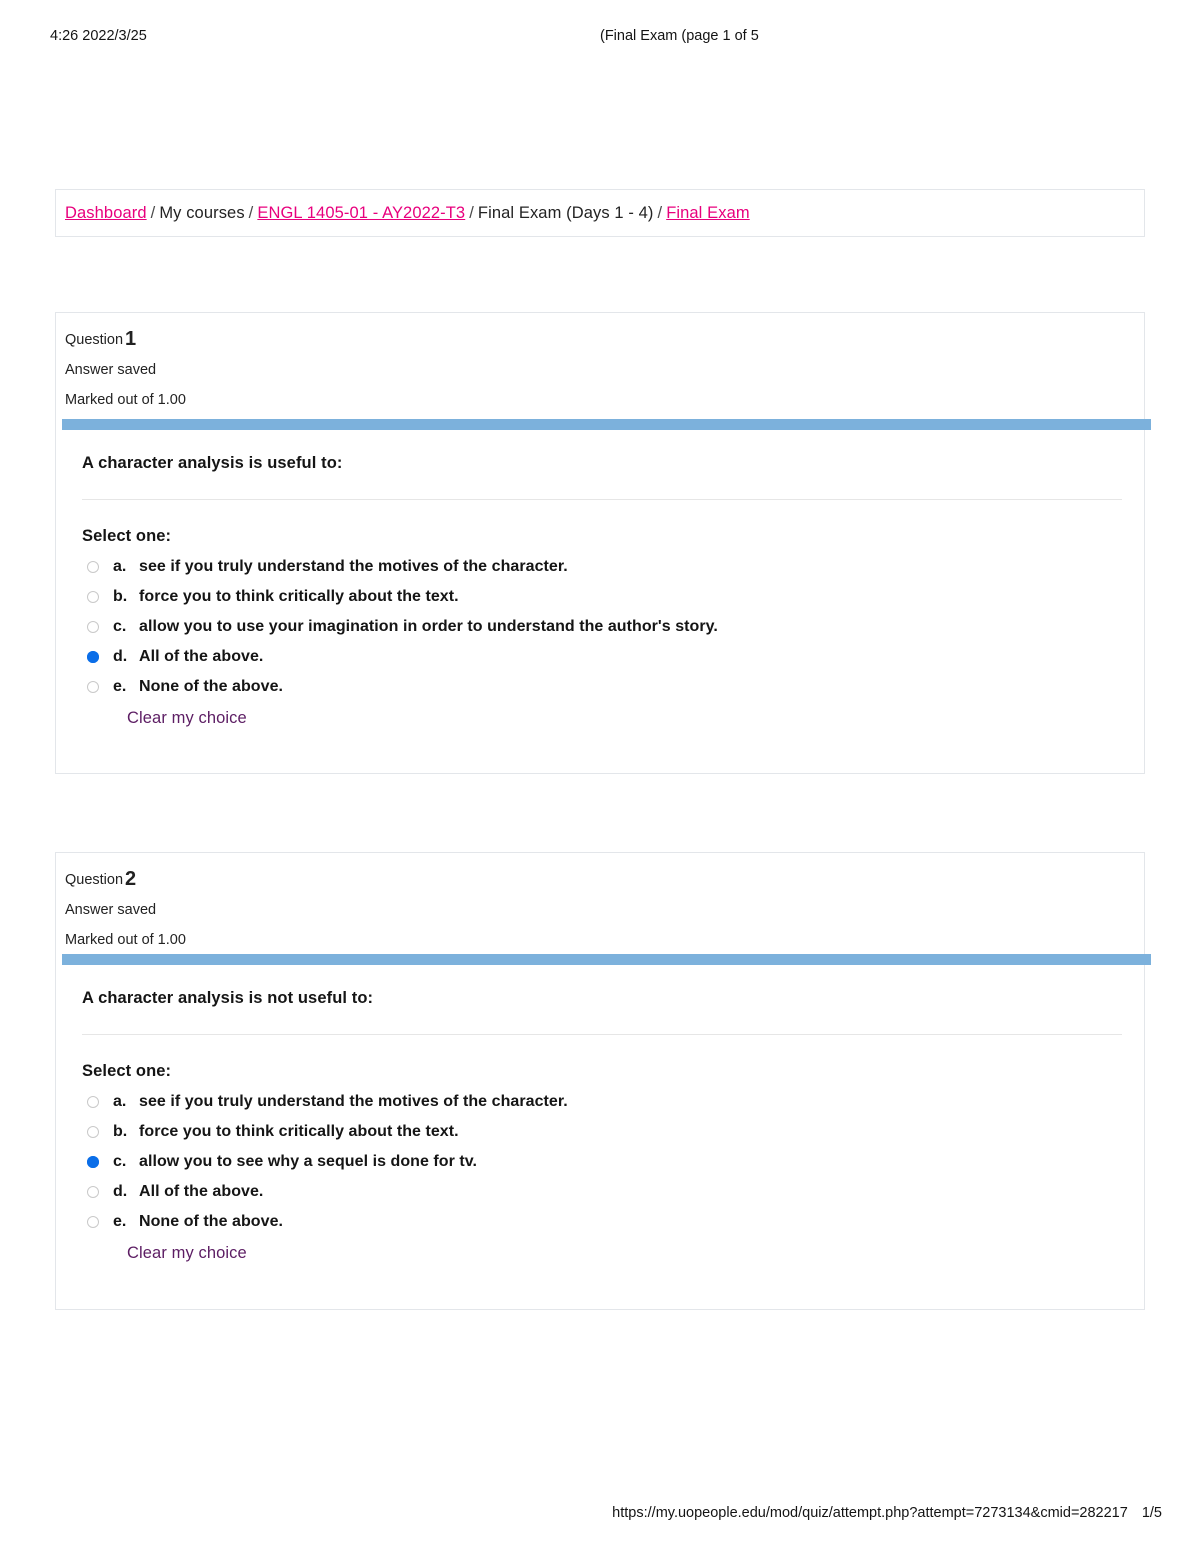  Describe the element at coordinates (228, 998) in the screenshot. I see `question-text: A character analysis is not useful to:` at that location.